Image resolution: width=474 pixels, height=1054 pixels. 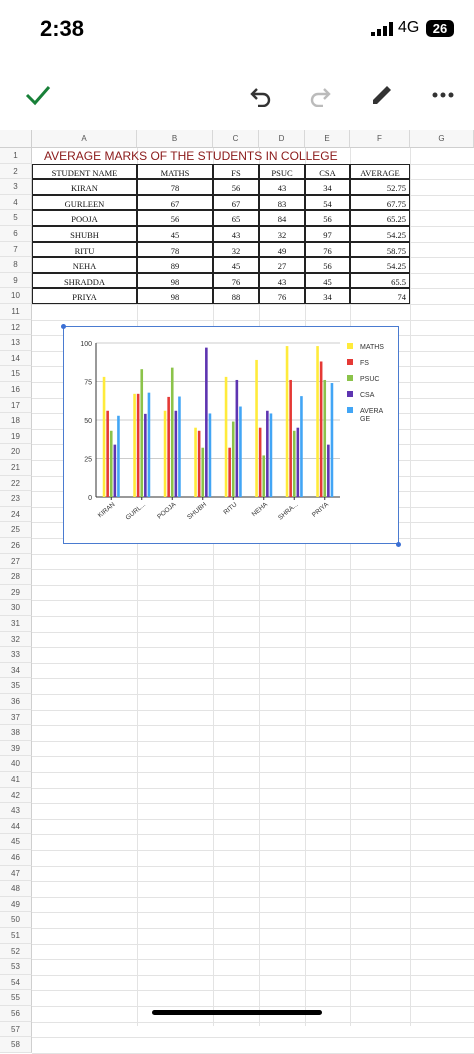 I want to click on row-header-34: 34, so click(x=16, y=670).